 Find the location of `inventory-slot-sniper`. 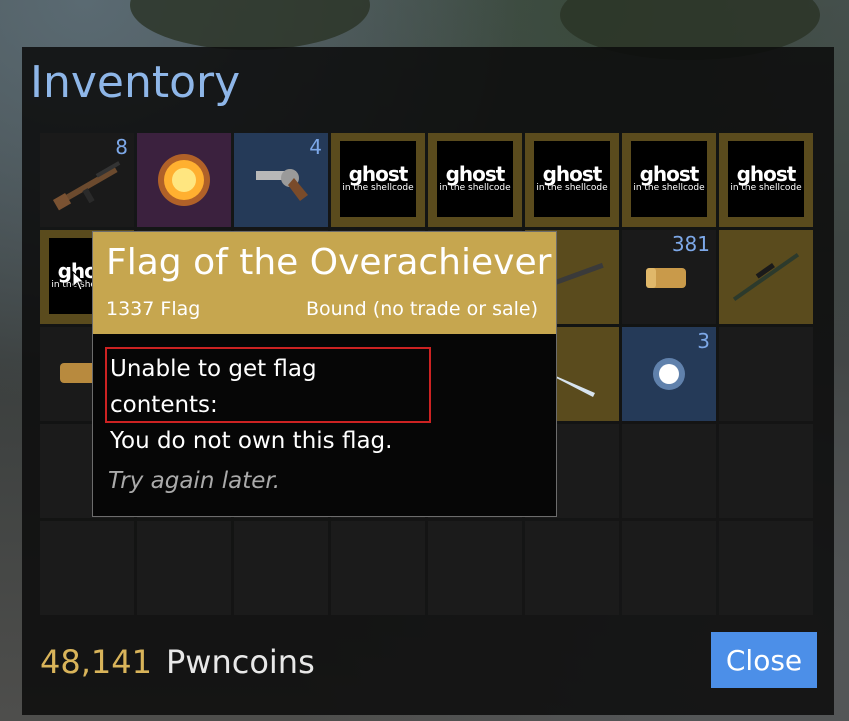

inventory-slot-sniper is located at coordinates (766, 277).